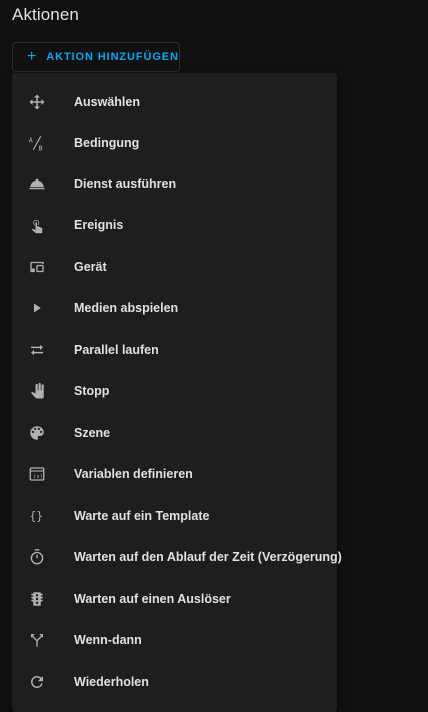  I want to click on menu-item-label: Stopp, so click(92, 390).